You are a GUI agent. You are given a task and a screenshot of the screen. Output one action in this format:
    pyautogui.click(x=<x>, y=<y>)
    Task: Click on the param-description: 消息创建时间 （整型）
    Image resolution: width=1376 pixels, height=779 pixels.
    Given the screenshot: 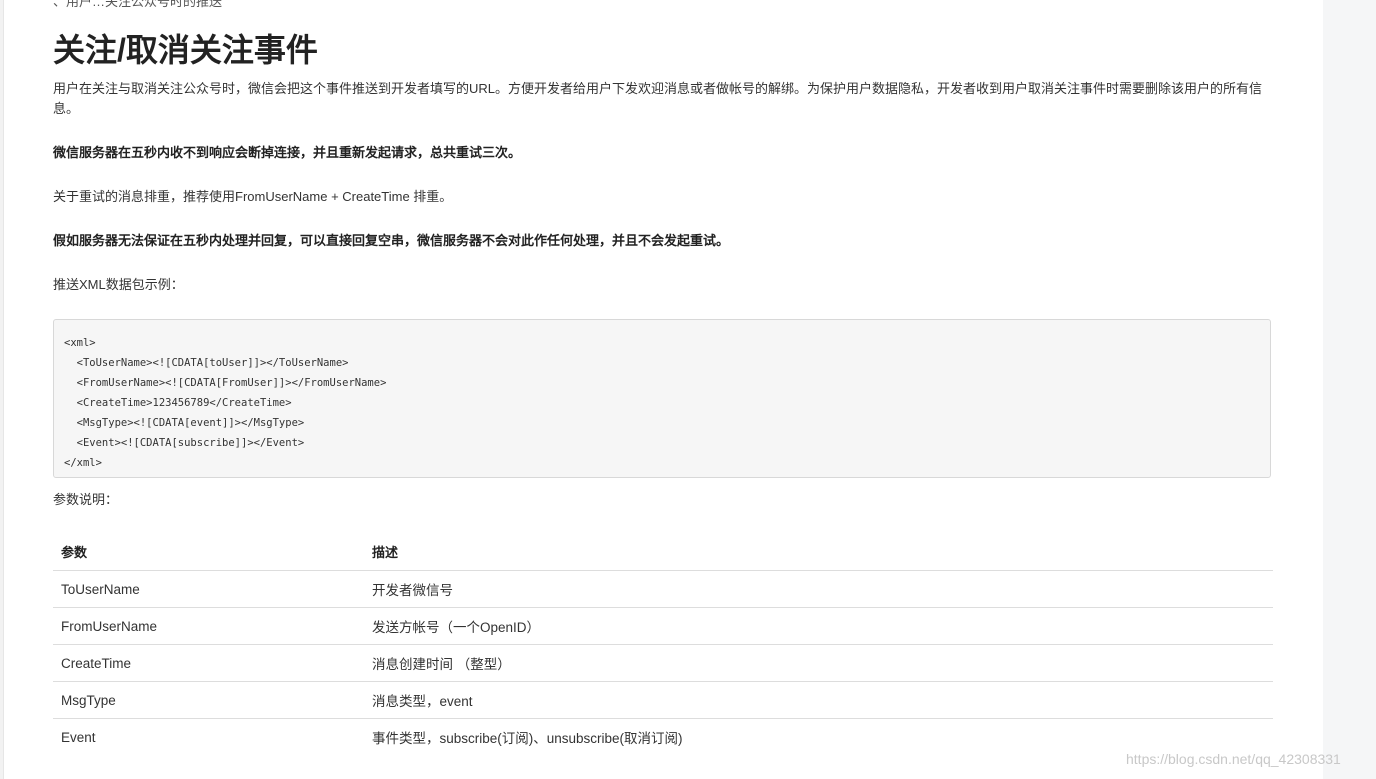 What is the action you would take?
    pyautogui.click(x=818, y=663)
    